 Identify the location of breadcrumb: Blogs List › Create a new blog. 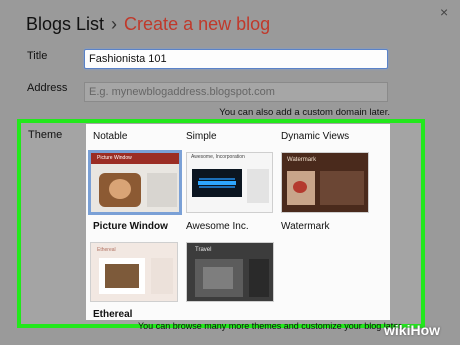
(148, 24).